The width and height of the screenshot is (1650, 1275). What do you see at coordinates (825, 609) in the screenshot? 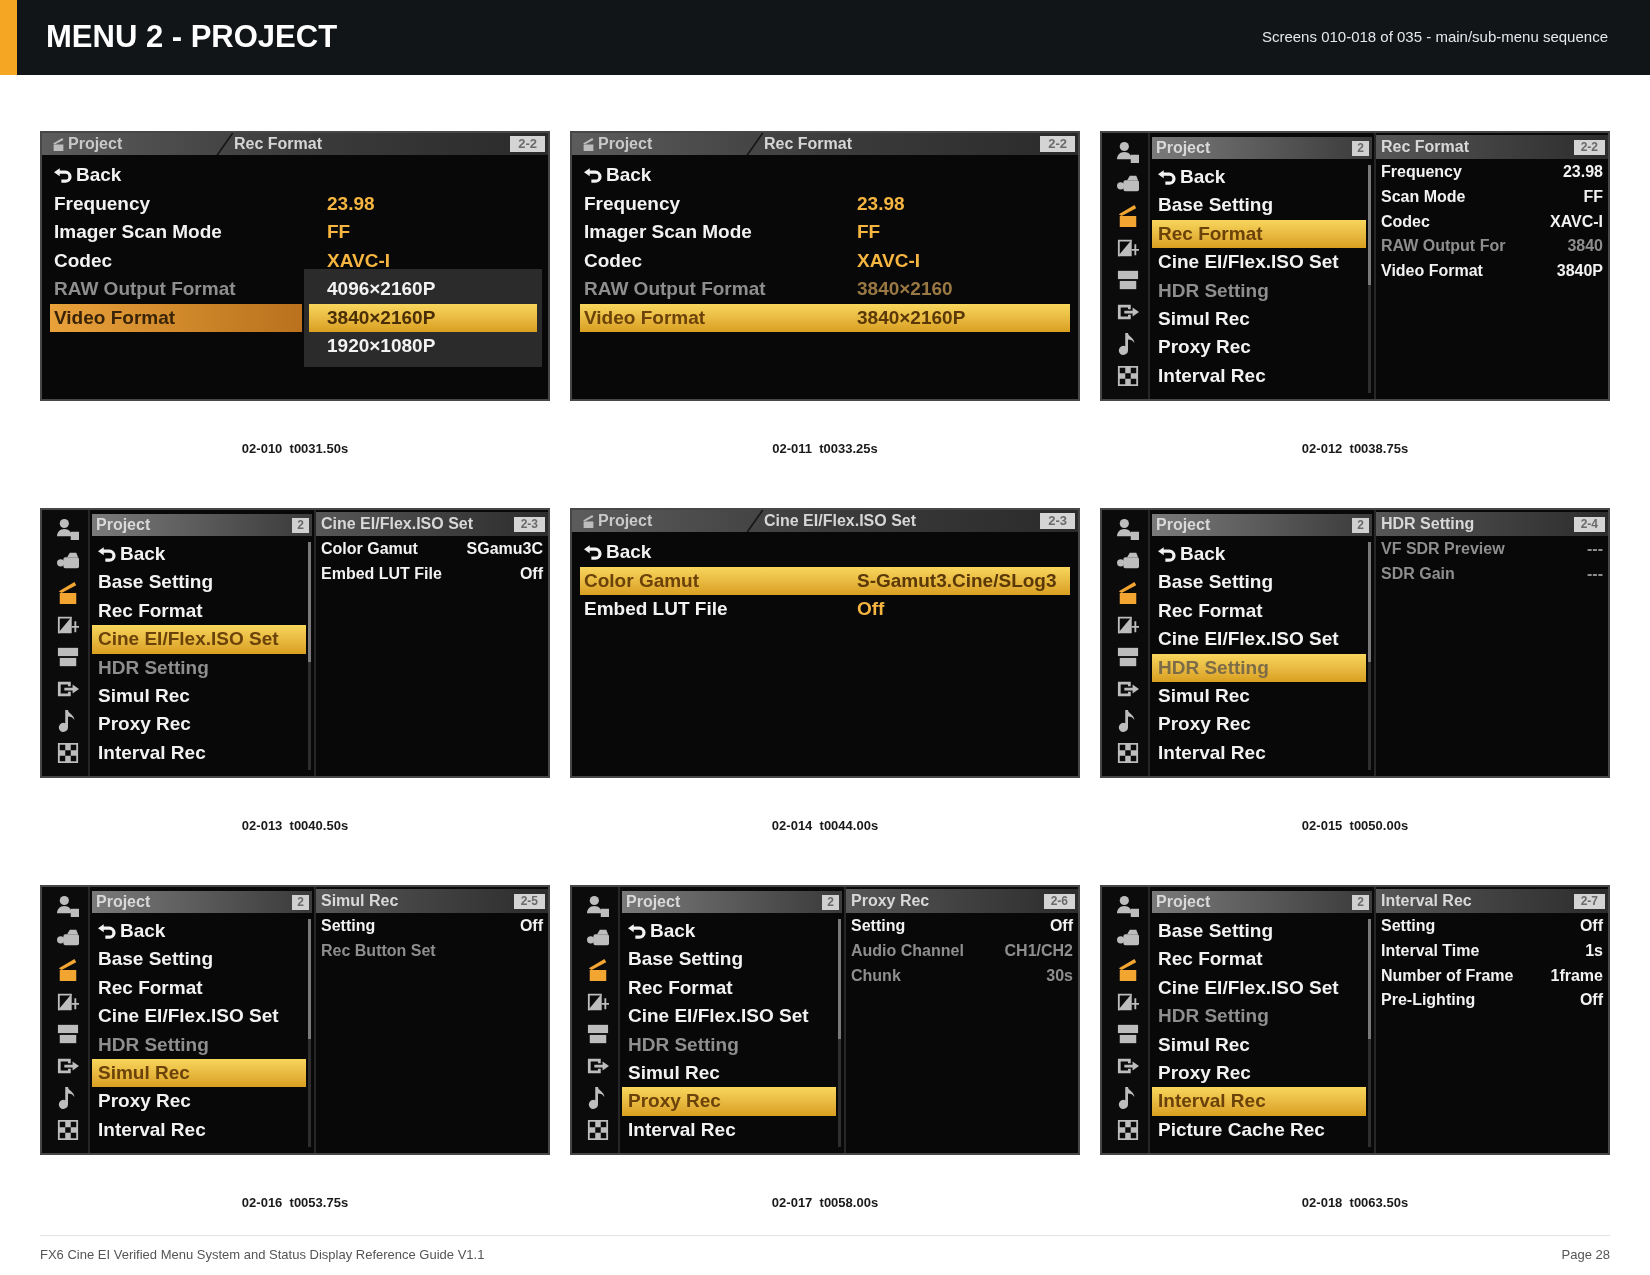
I see `menu-row: Embed LUT File Off` at bounding box center [825, 609].